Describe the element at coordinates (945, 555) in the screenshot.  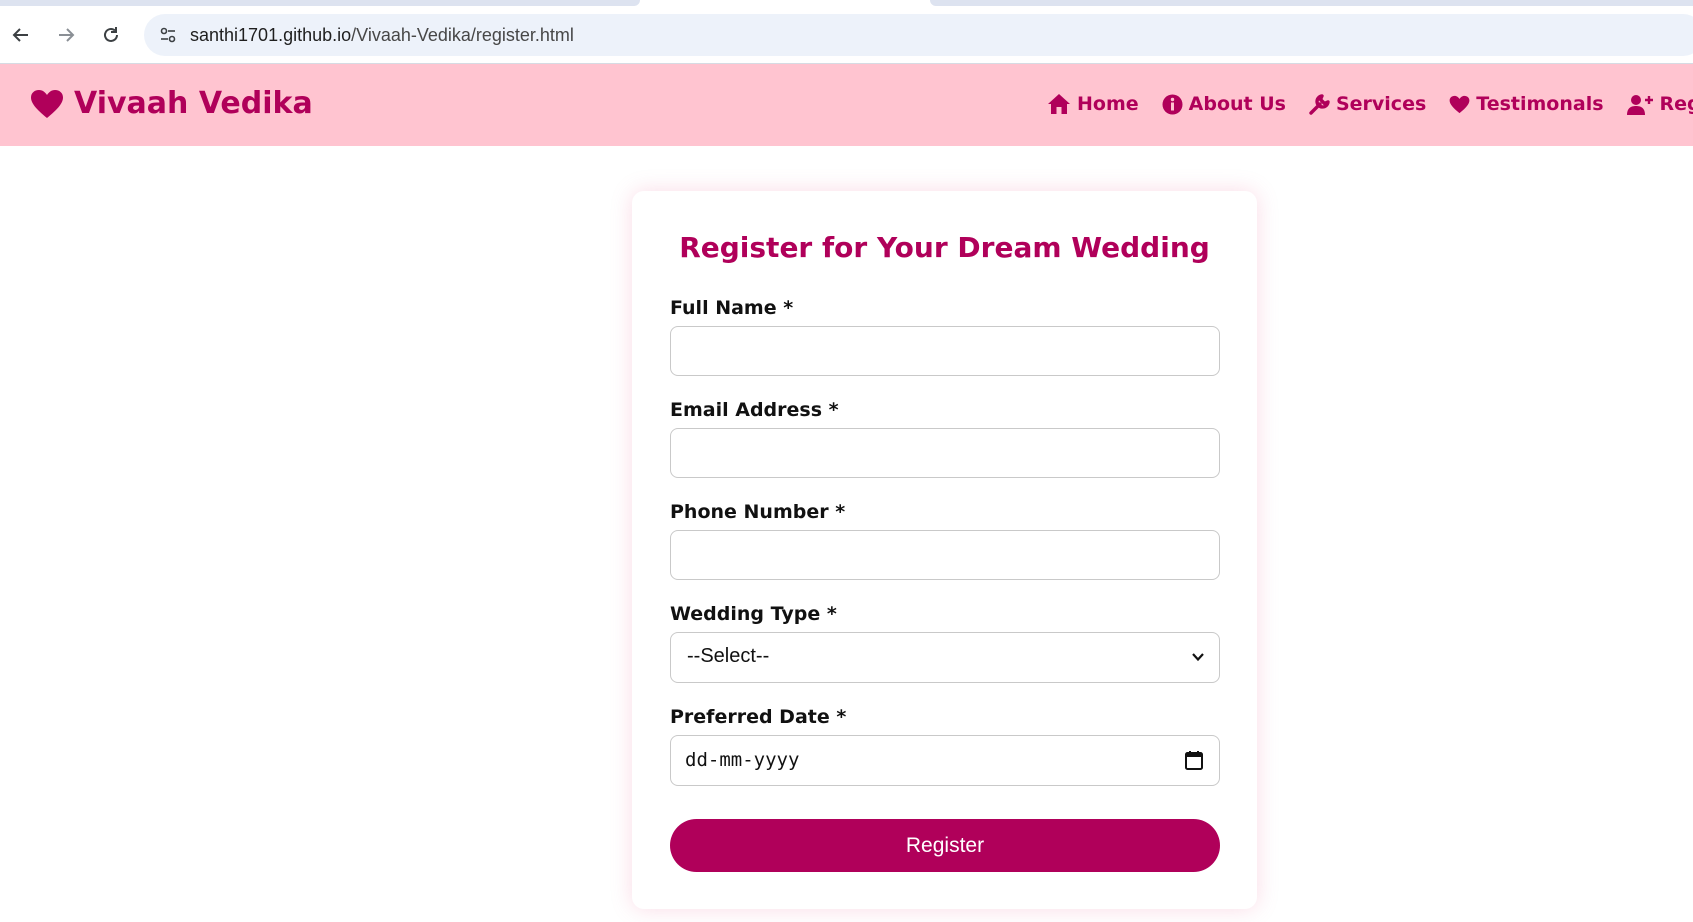
I see `phone-input` at that location.